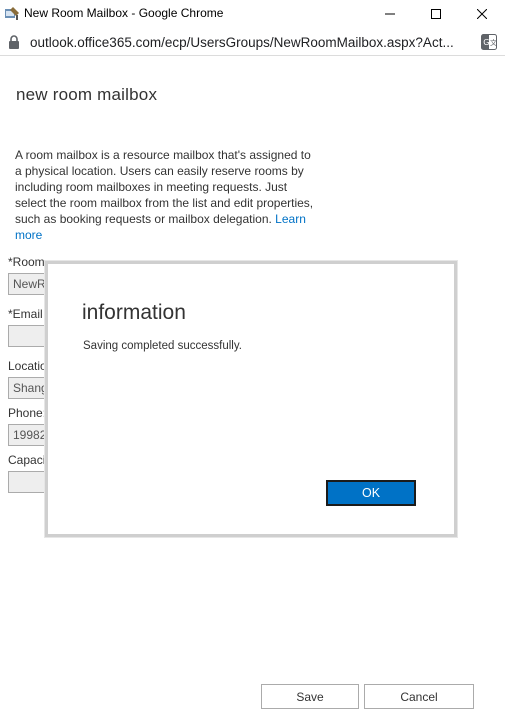 The height and width of the screenshot is (717, 505). I want to click on window-titlebar: New Room Mailbox - Google Chrome, so click(252, 13).